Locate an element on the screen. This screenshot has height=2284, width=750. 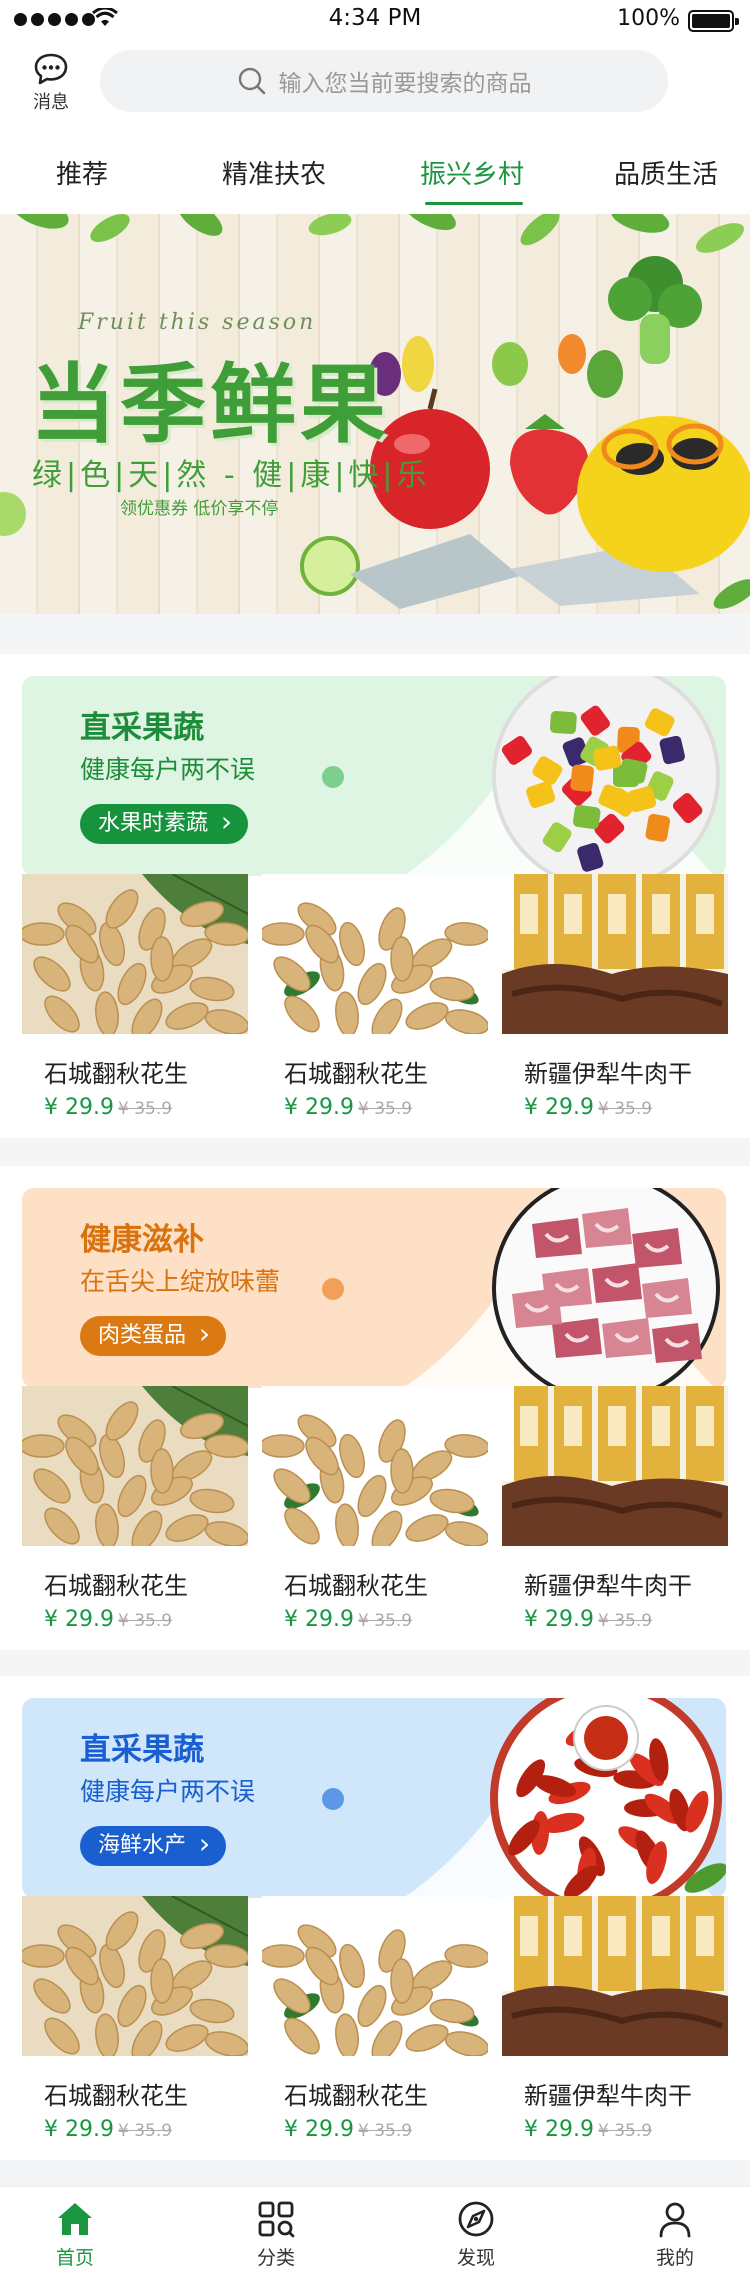
promo-title: 健康滋补 is located at coordinates (142, 1240).